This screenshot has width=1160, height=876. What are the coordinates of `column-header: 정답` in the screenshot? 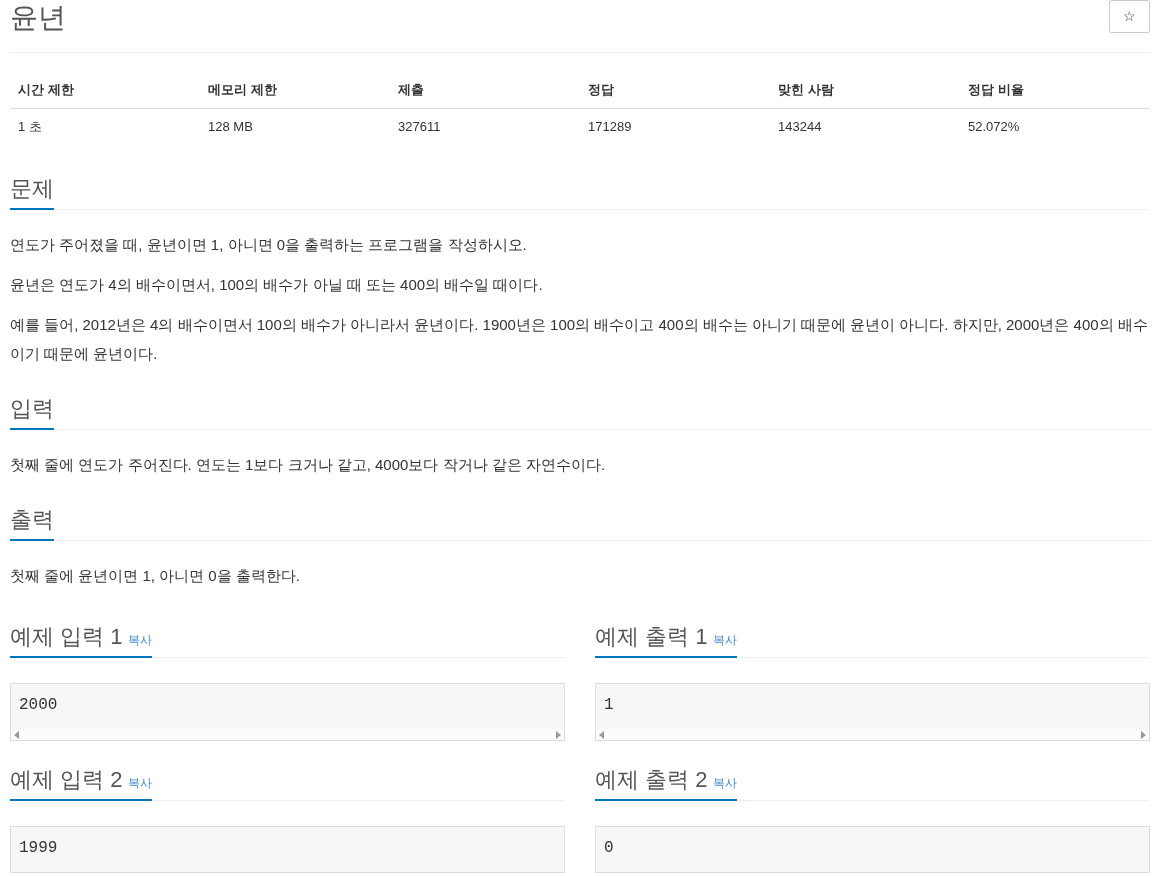 It's located at (675, 90).